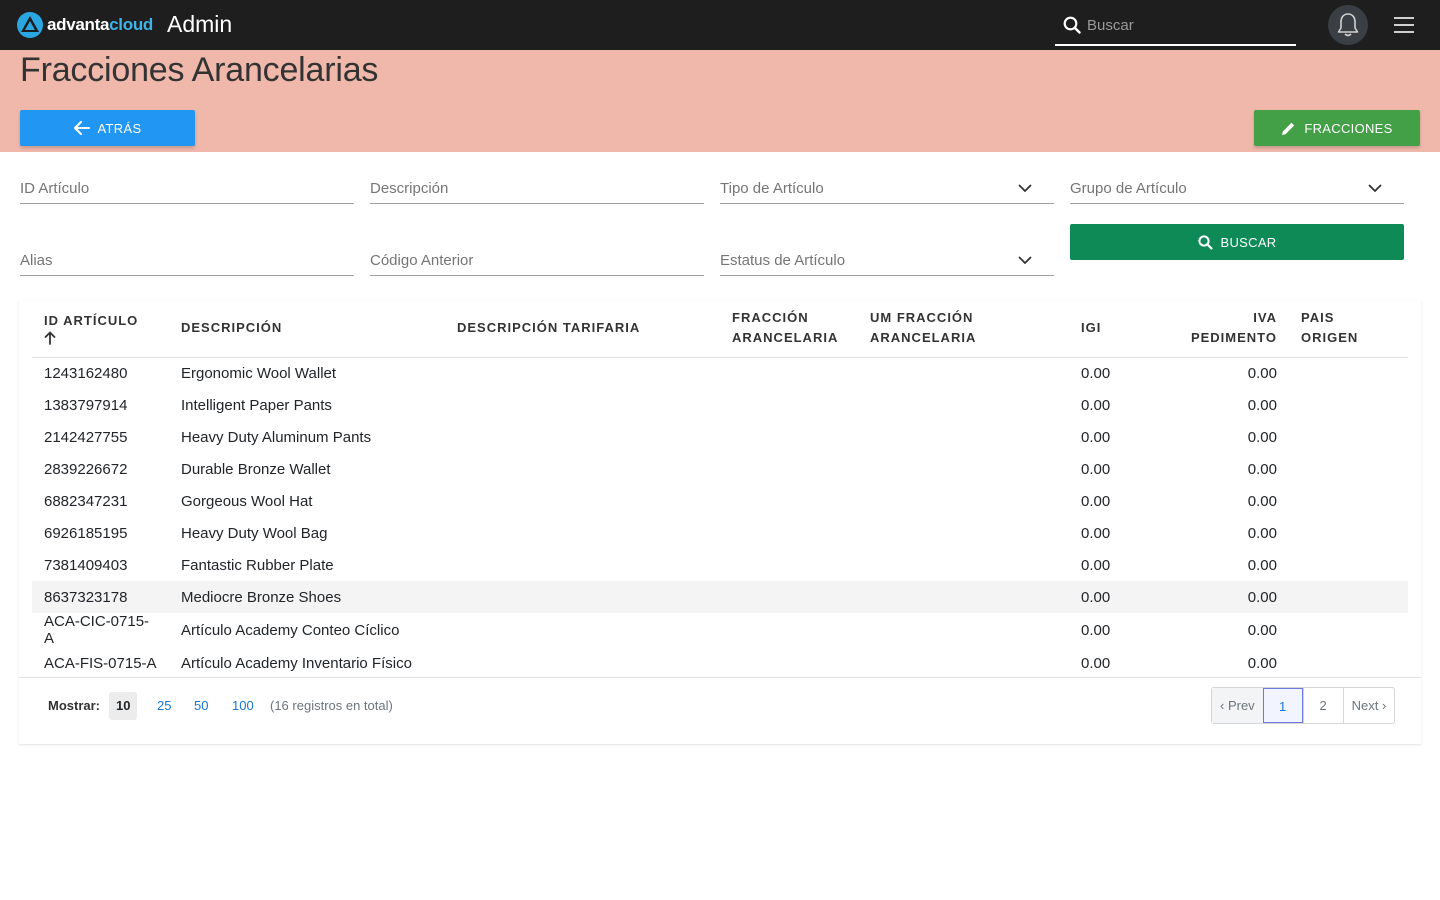  What do you see at coordinates (100, 663) in the screenshot?
I see `cell-id: ACA-FIS-0715-A` at bounding box center [100, 663].